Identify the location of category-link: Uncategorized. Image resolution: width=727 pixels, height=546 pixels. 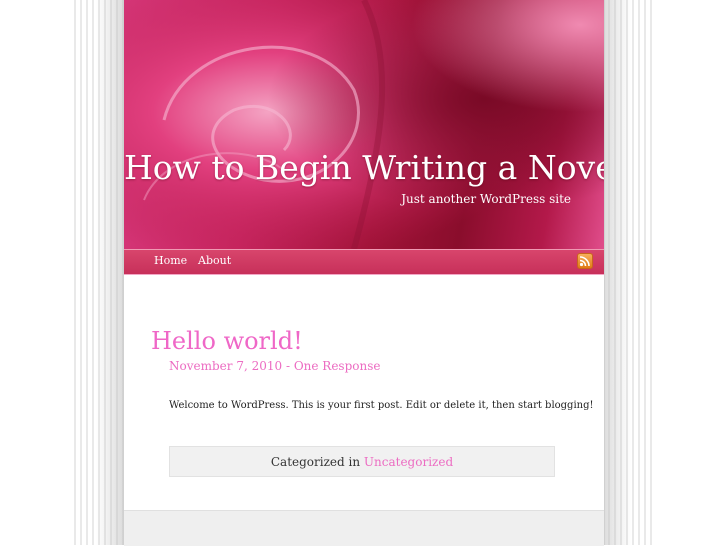
(408, 462).